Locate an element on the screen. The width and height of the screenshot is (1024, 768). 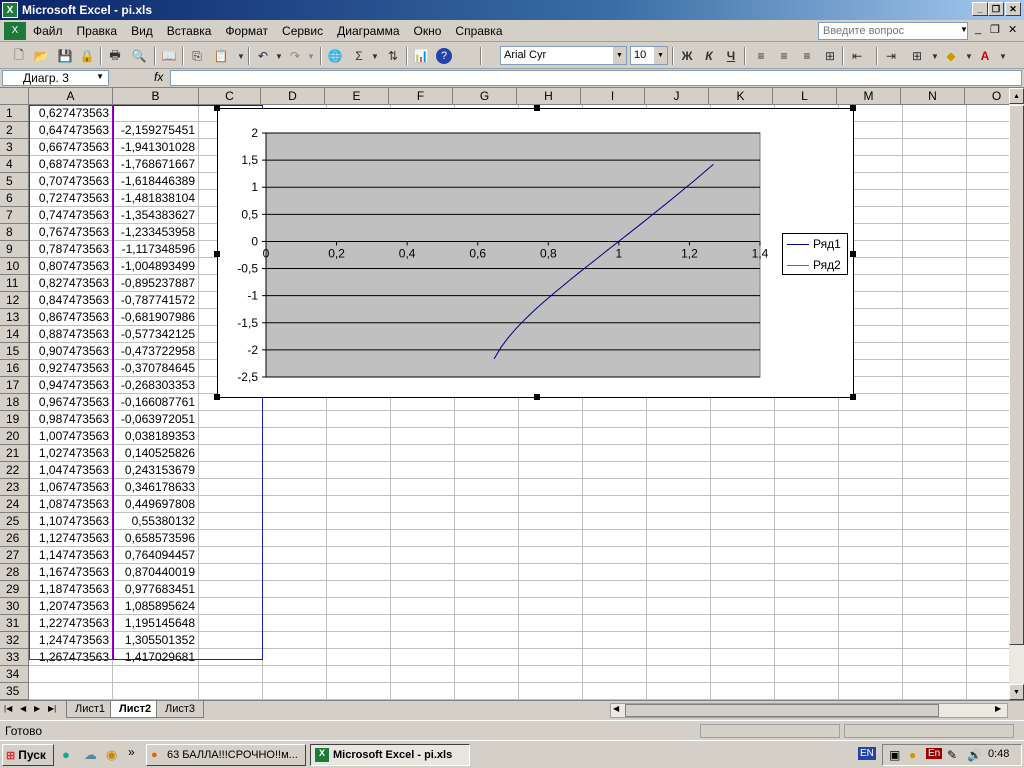
column-header-g: G is located at coordinates (485, 96).